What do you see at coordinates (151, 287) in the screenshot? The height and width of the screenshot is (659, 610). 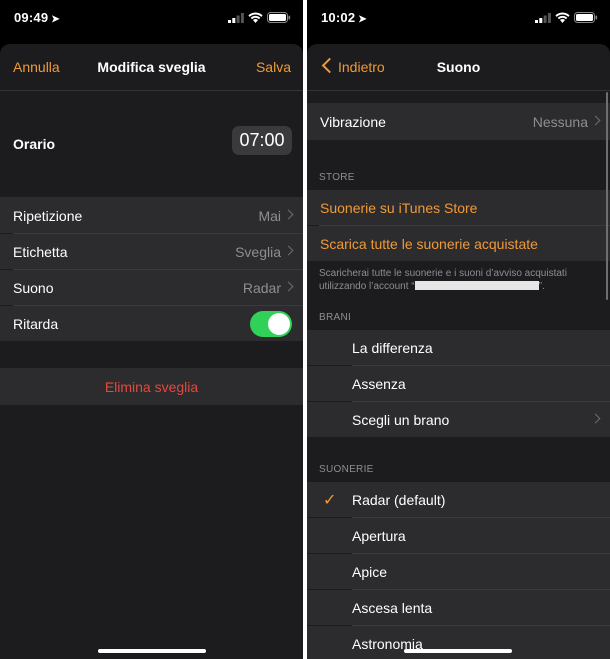 I see `sound-row: Suono Radar` at bounding box center [151, 287].